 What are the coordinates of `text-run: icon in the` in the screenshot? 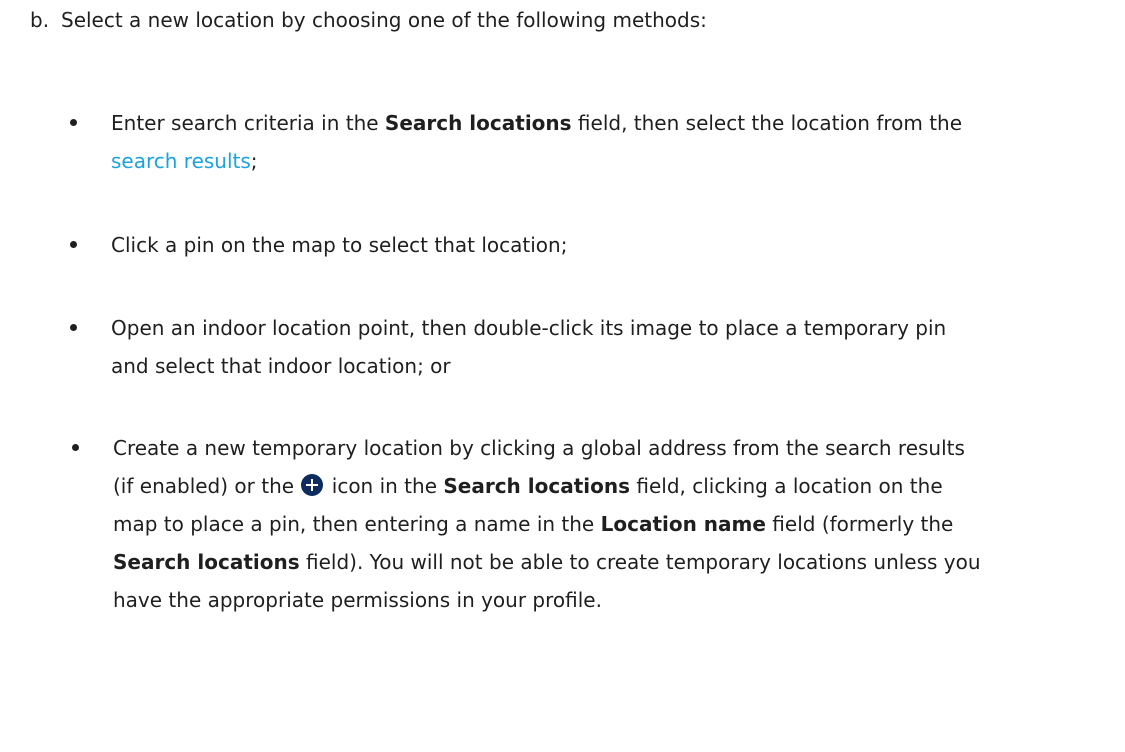 It's located at (384, 486).